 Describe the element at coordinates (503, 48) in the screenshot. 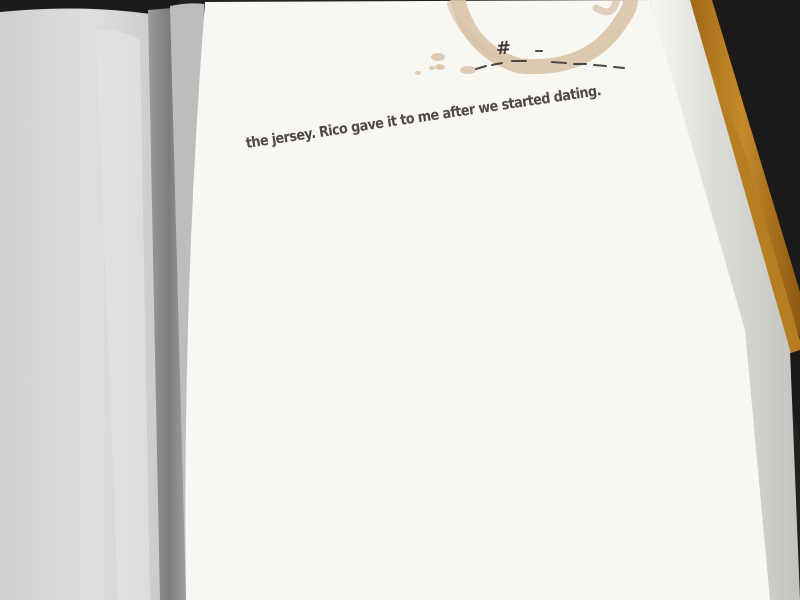

I see `page-number-label: #` at that location.